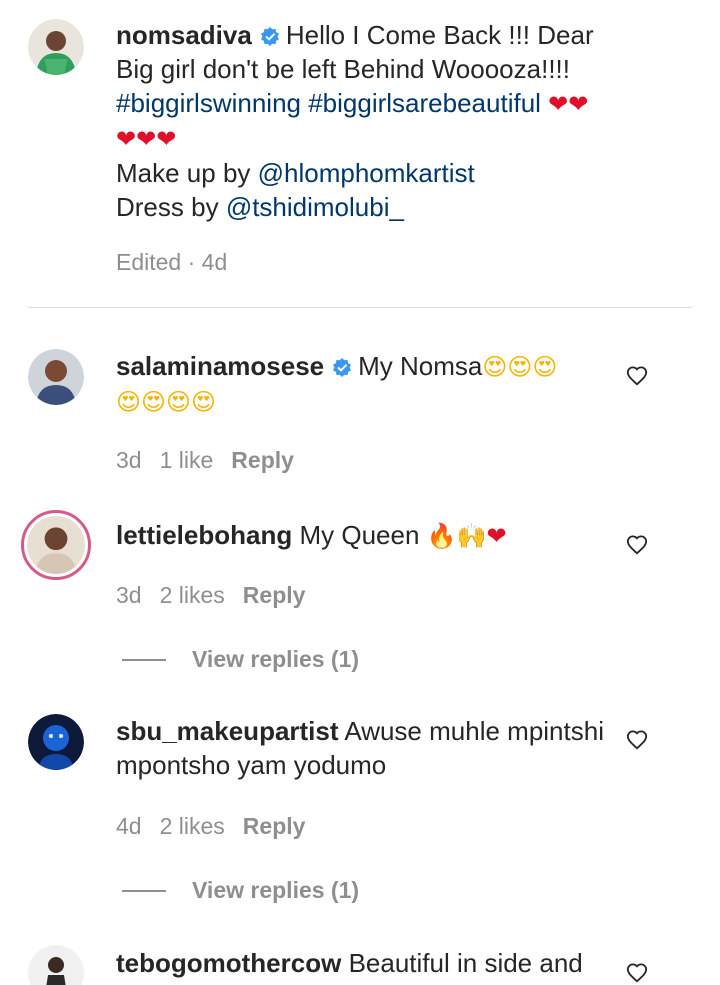 The image size is (720, 985). I want to click on hashtags: #biggirlswinning #biggirlsarebeautiful, so click(328, 103).